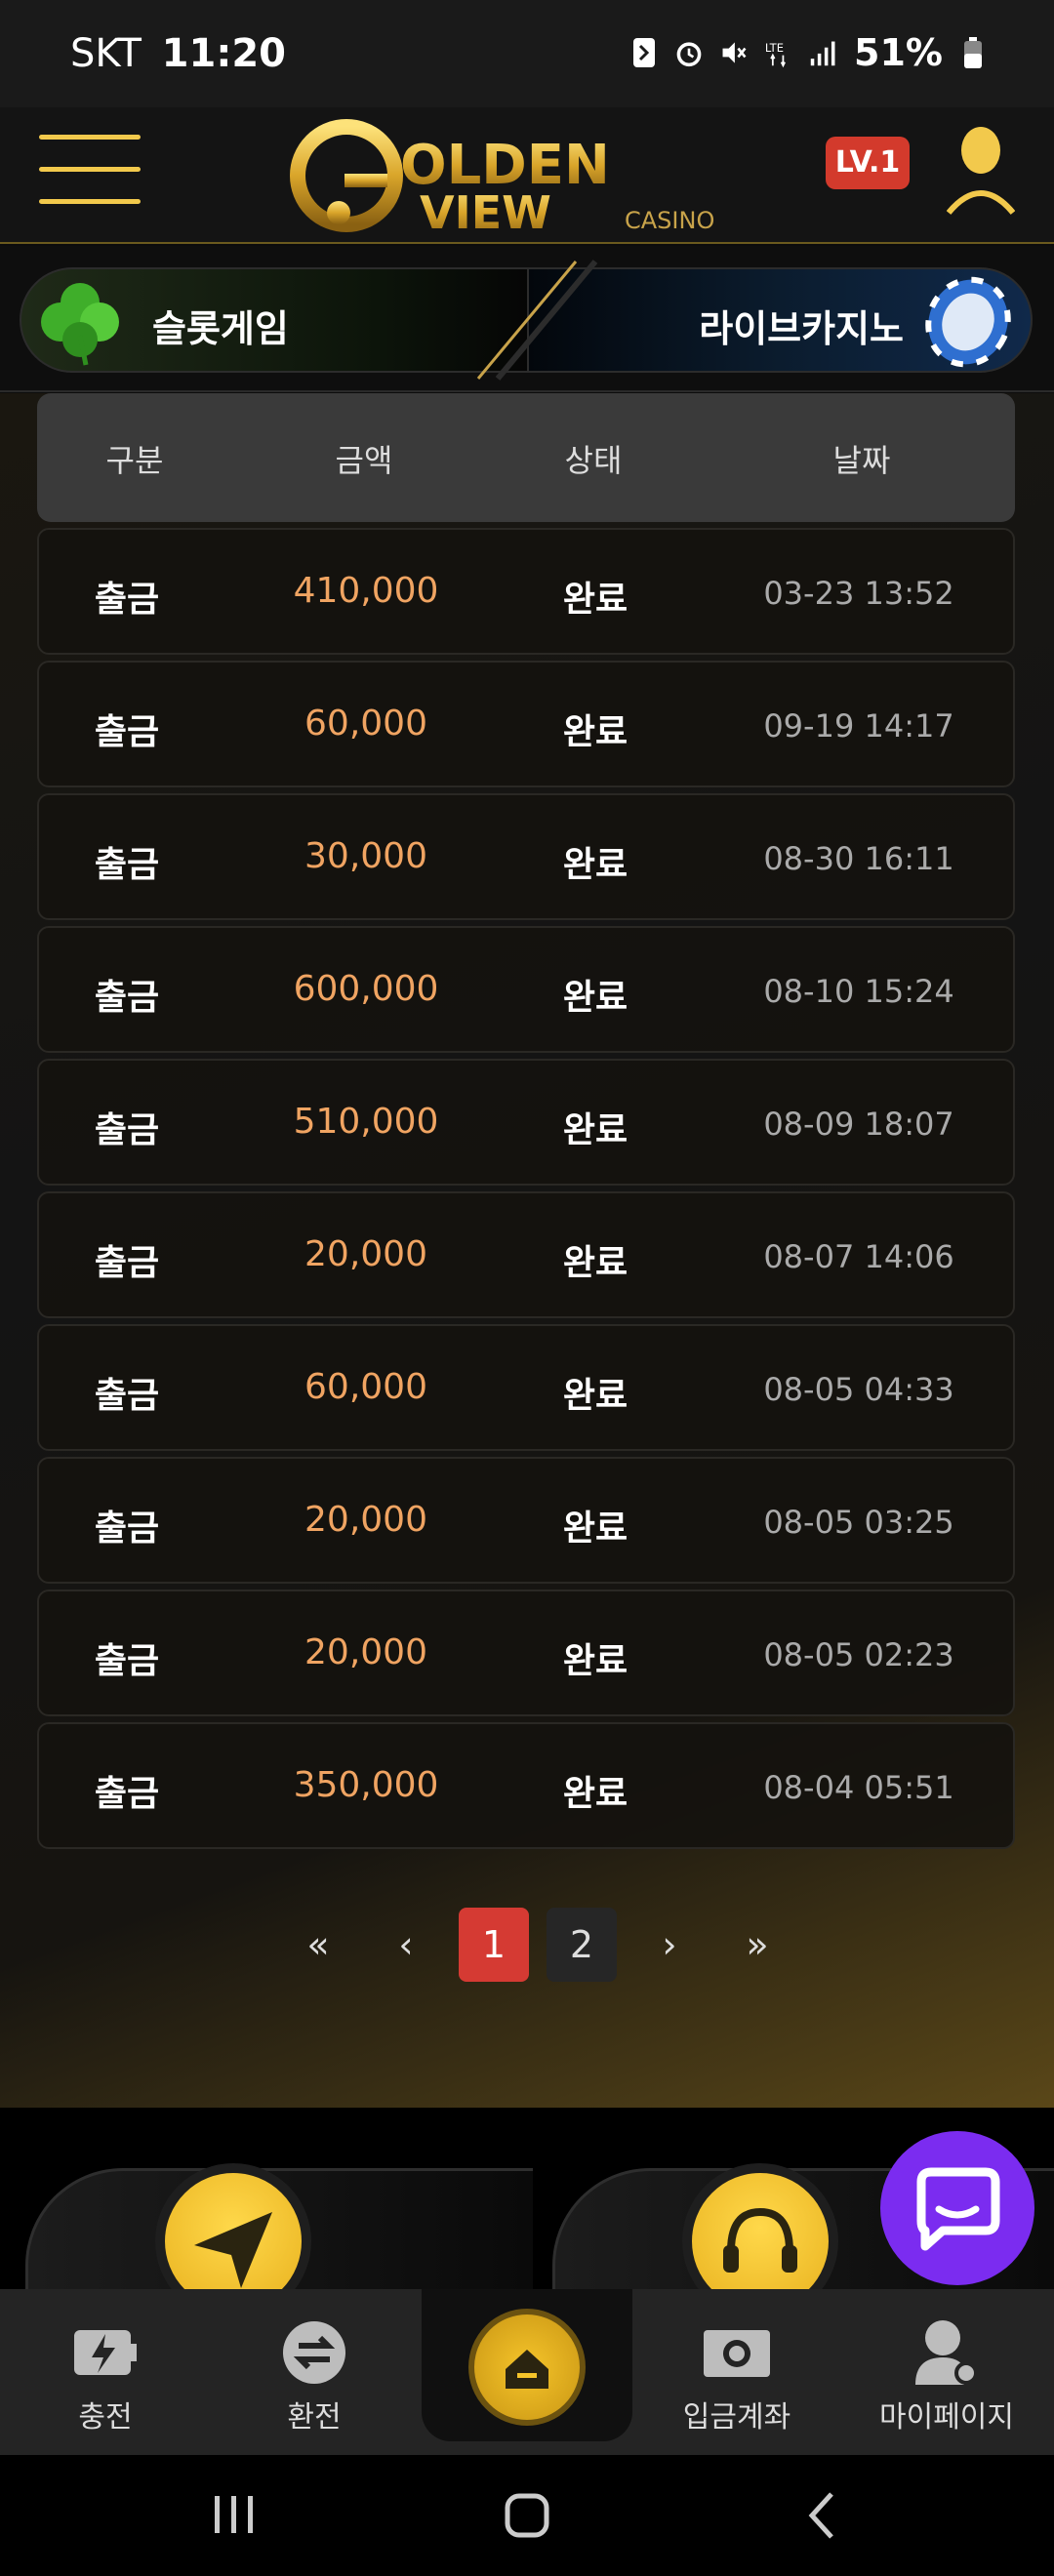  Describe the element at coordinates (858, 593) in the screenshot. I see `row-date: 03-23 13:52` at that location.